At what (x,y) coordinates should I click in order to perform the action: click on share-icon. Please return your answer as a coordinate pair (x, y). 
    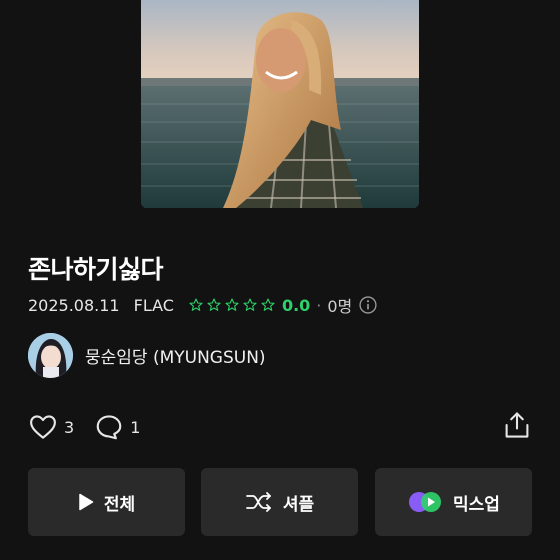
    Looking at the image, I should click on (517, 425).